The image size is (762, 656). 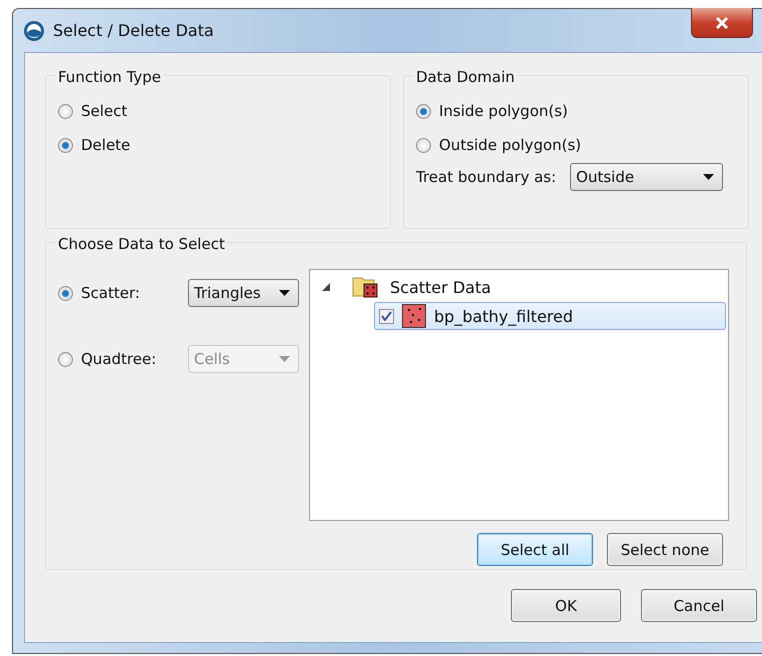 What do you see at coordinates (34, 31) in the screenshot?
I see `app-logo-icon` at bounding box center [34, 31].